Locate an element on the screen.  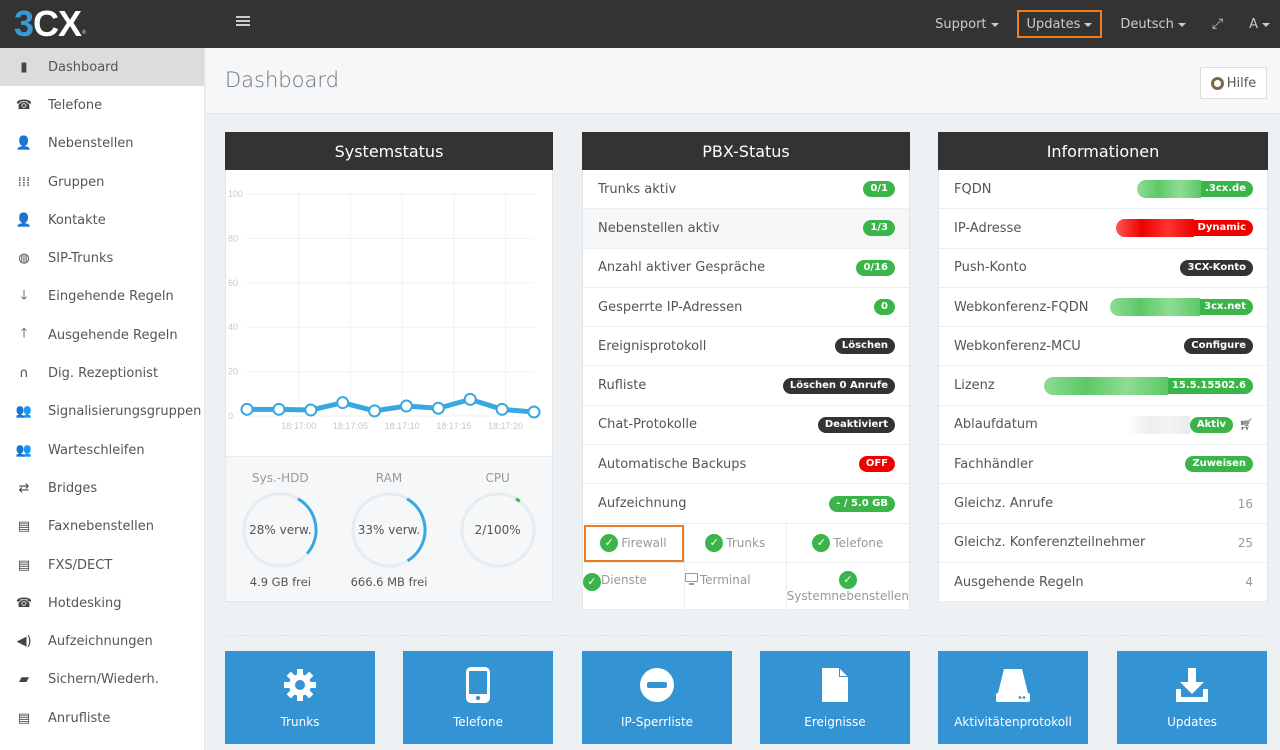
logo-secondary: CX is located at coordinates (57, 23).